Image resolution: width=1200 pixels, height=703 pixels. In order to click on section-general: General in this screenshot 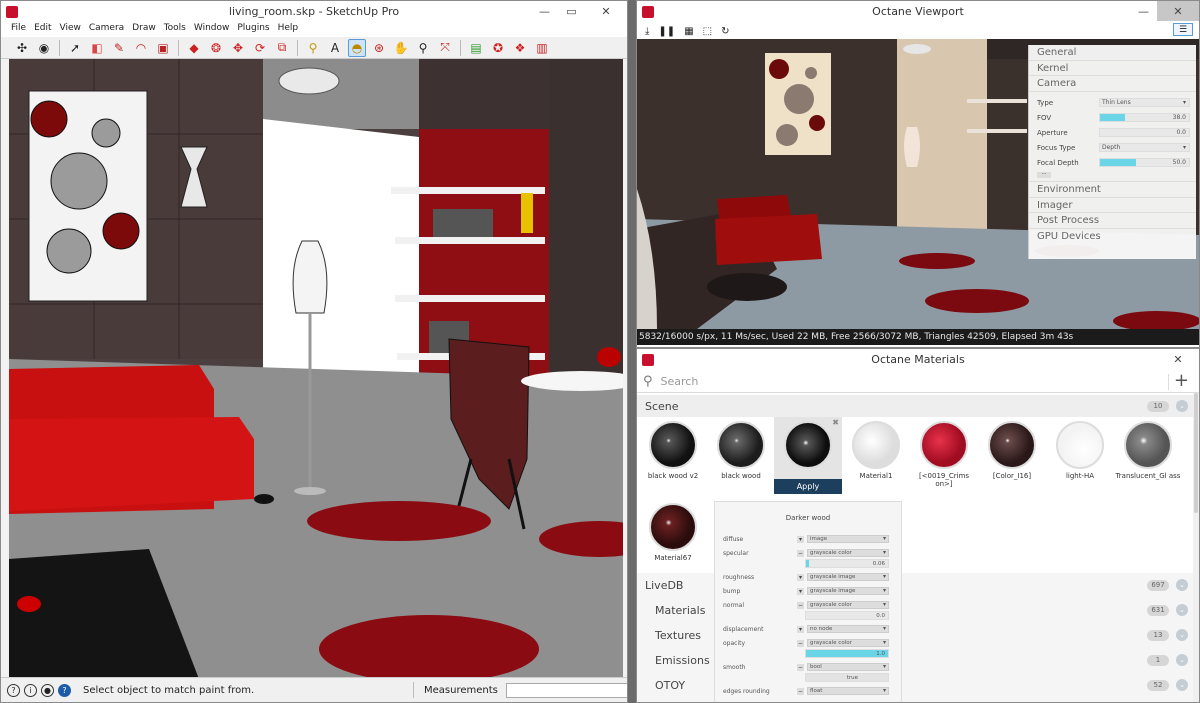, I will do `click(1112, 53)`.